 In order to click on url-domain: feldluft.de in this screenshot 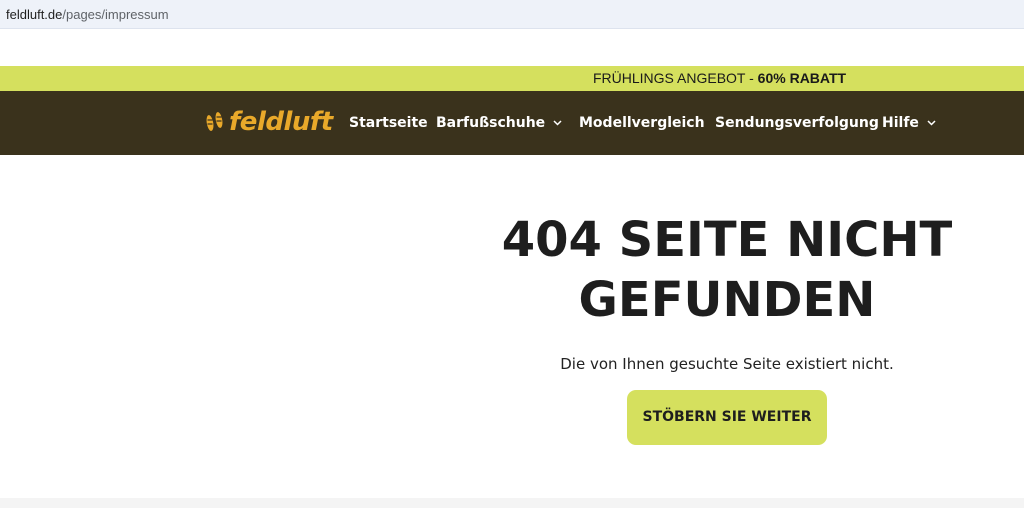, I will do `click(34, 14)`.